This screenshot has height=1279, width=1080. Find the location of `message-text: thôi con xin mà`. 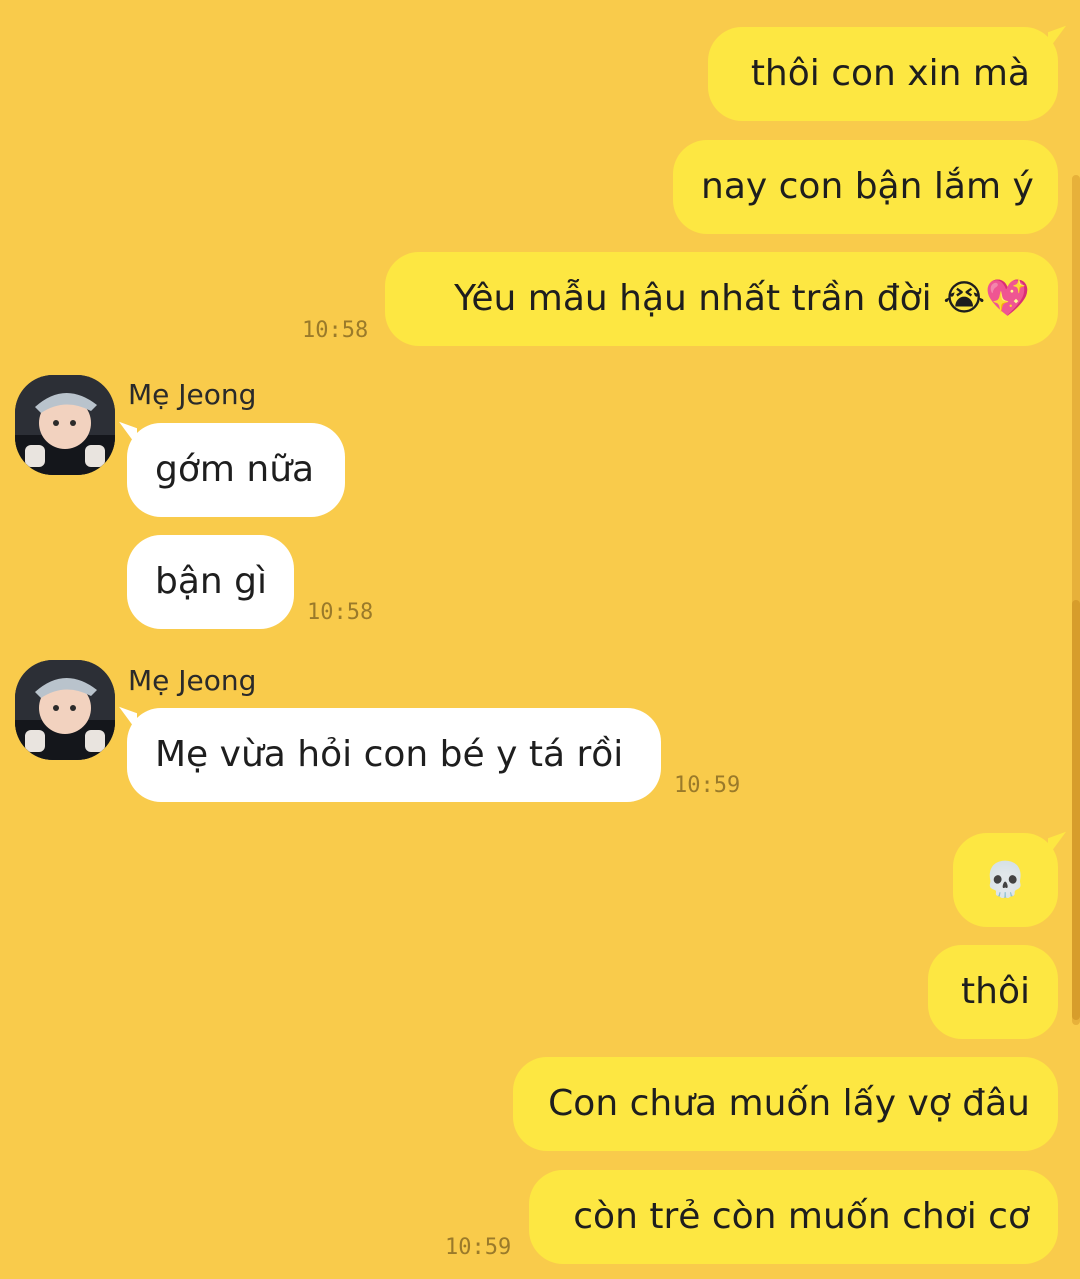

message-text: thôi con xin mà is located at coordinates (890, 73).